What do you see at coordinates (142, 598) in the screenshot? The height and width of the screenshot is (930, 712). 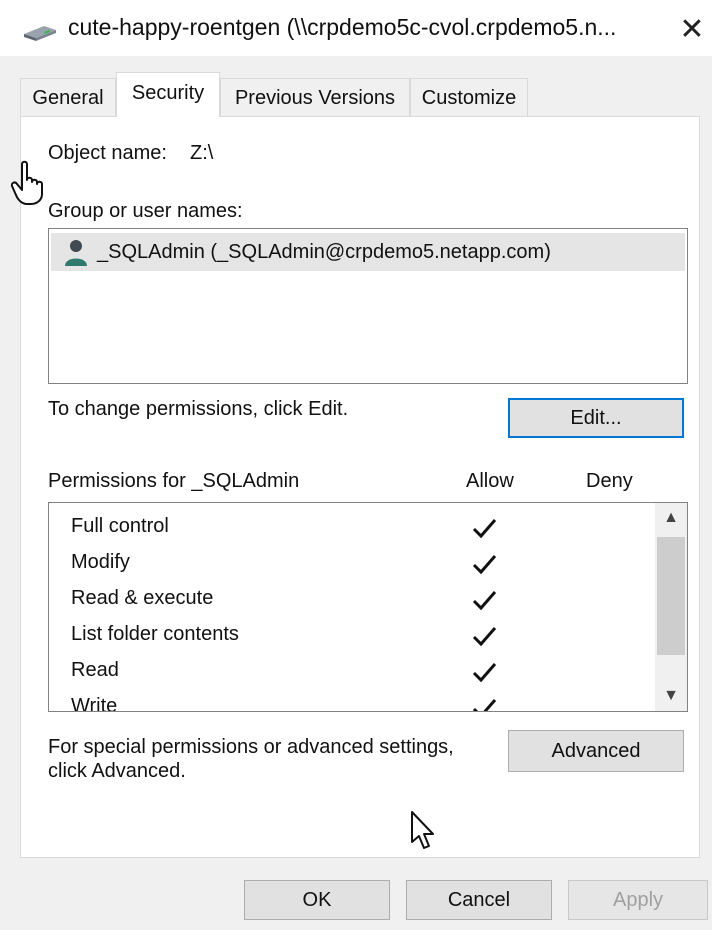 I see `permission-name: Read & execute` at bounding box center [142, 598].